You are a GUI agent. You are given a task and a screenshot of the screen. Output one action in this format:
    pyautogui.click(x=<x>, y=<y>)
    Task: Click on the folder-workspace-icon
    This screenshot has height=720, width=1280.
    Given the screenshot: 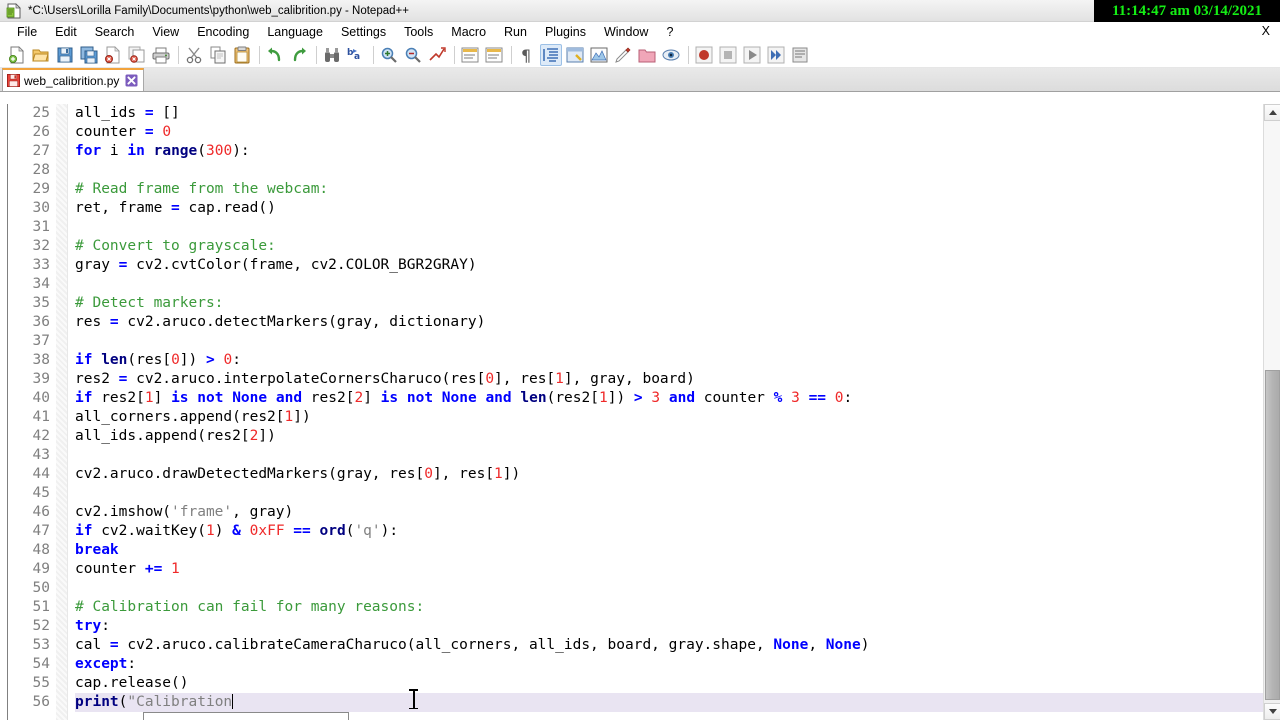 What is the action you would take?
    pyautogui.click(x=647, y=55)
    